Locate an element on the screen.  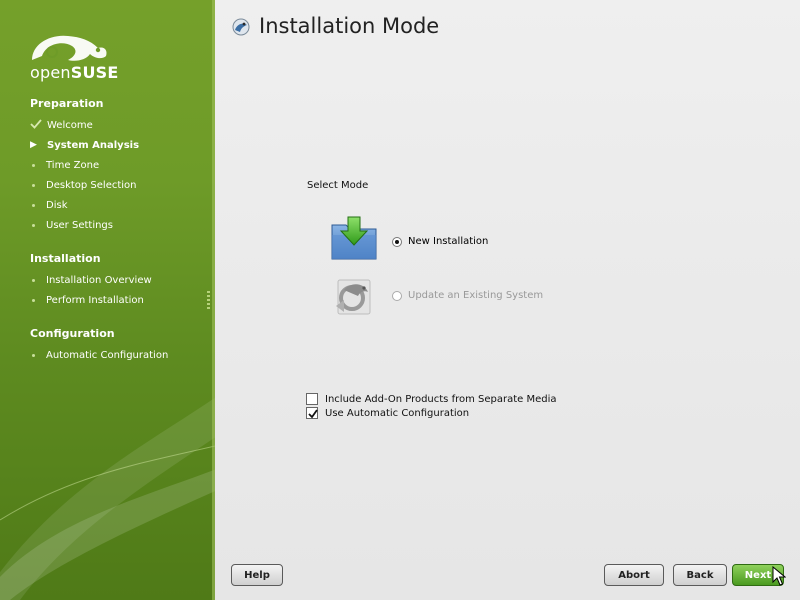
update-existing-radio is located at coordinates (397, 295).